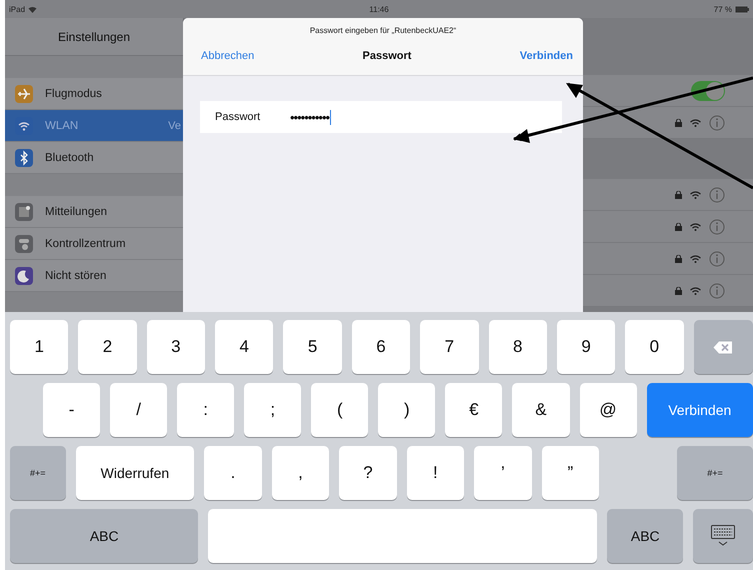 This screenshot has width=753, height=570. Describe the element at coordinates (74, 94) in the screenshot. I see `item-label: Flugmodus` at that location.